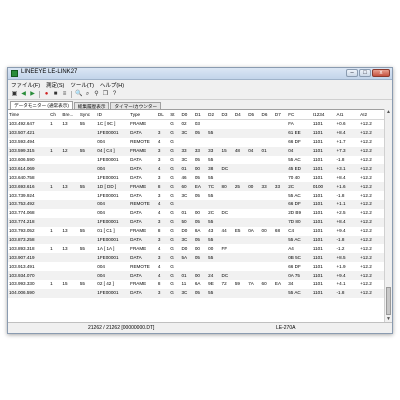 This screenshot has width=400, height=400. What do you see at coordinates (23, 94) in the screenshot?
I see `back-icon: ◀` at bounding box center [23, 94].